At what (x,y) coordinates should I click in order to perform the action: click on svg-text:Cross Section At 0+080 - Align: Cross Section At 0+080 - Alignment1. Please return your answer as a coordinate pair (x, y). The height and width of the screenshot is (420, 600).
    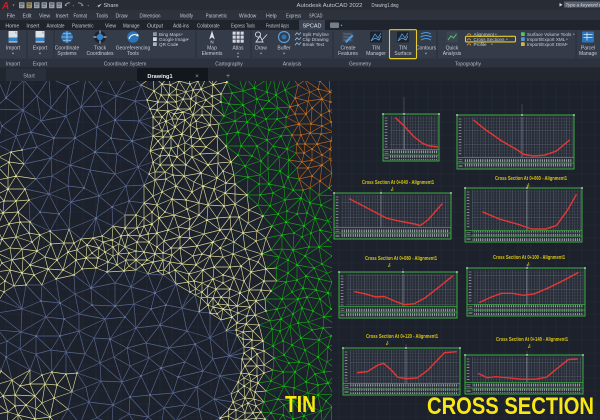
    Looking at the image, I should click on (401, 259).